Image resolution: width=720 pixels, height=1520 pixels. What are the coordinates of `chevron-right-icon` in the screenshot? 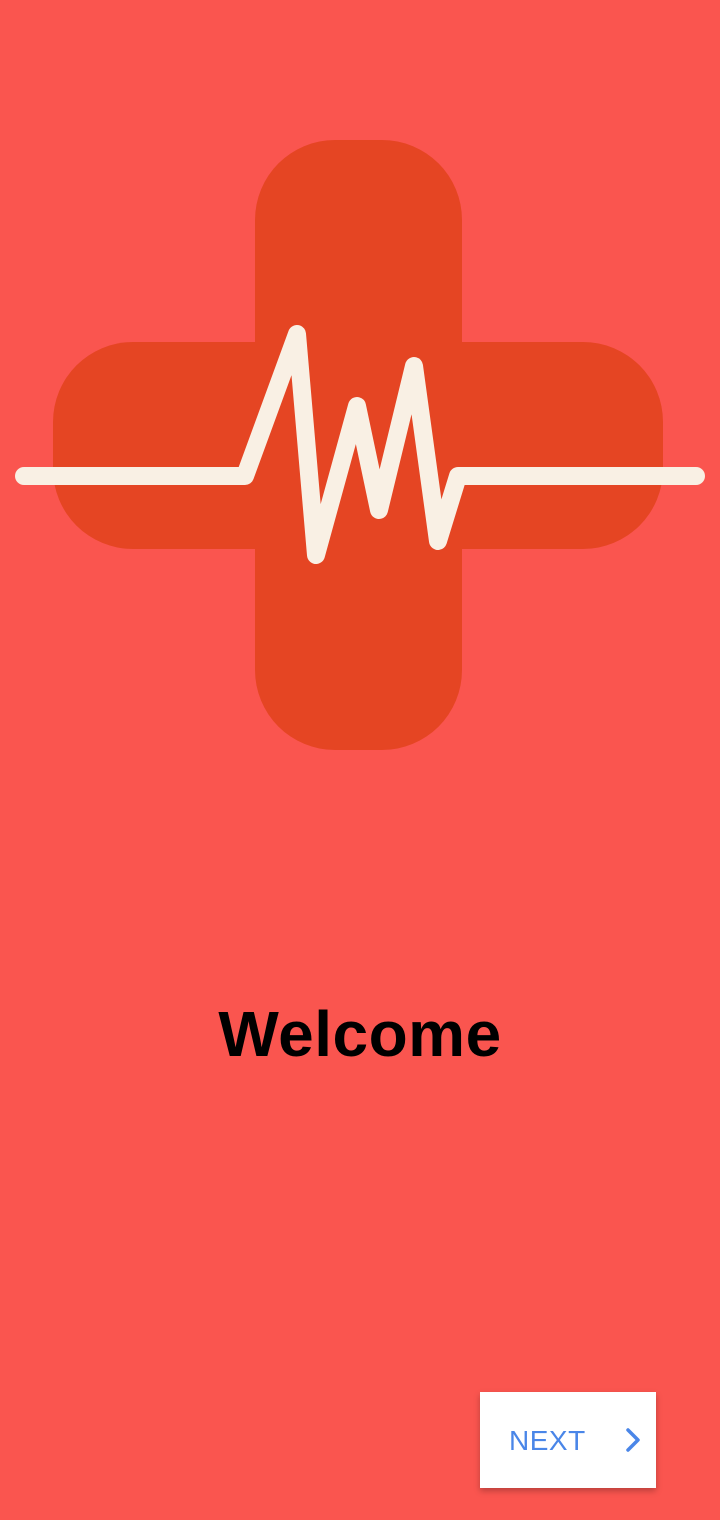 It's located at (633, 1440).